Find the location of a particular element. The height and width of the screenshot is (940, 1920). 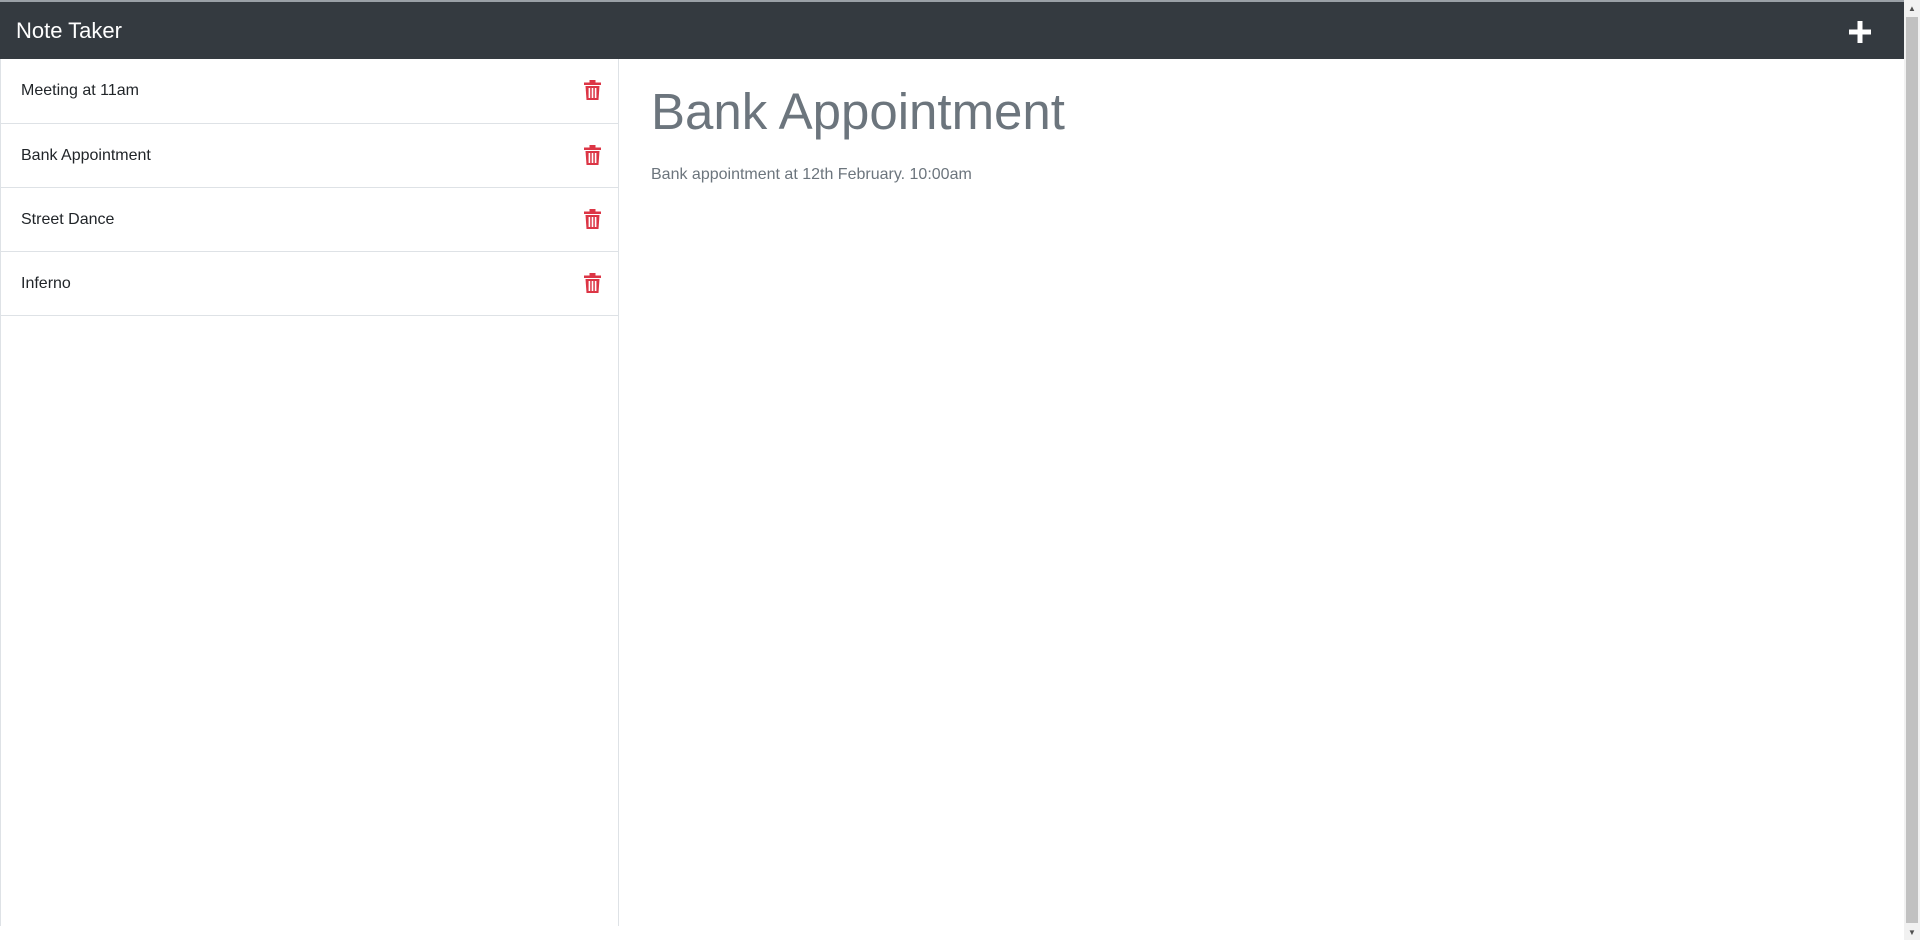

new-note-button is located at coordinates (1860, 32).